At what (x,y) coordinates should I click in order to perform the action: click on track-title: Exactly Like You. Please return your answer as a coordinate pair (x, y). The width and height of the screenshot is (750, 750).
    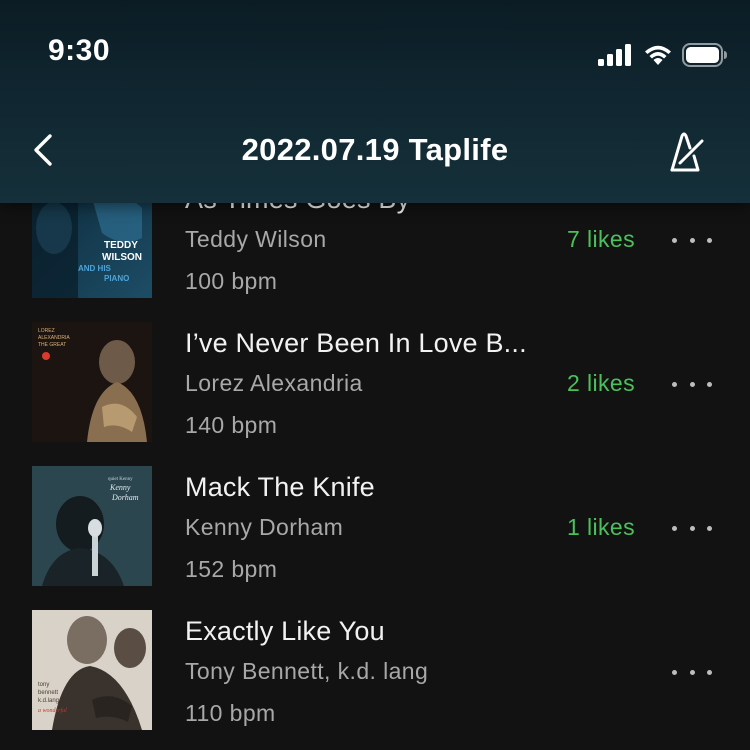
    Looking at the image, I should click on (285, 631).